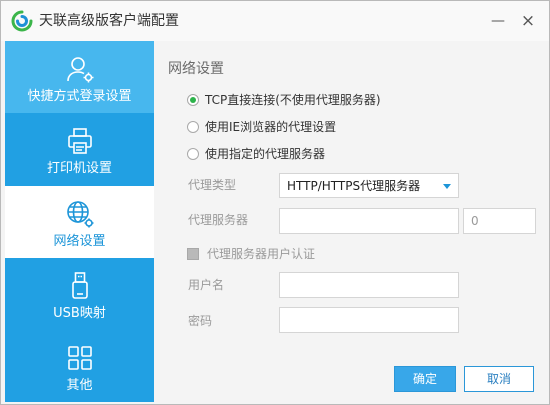  What do you see at coordinates (425, 379) in the screenshot?
I see `ok-button: 确定` at bounding box center [425, 379].